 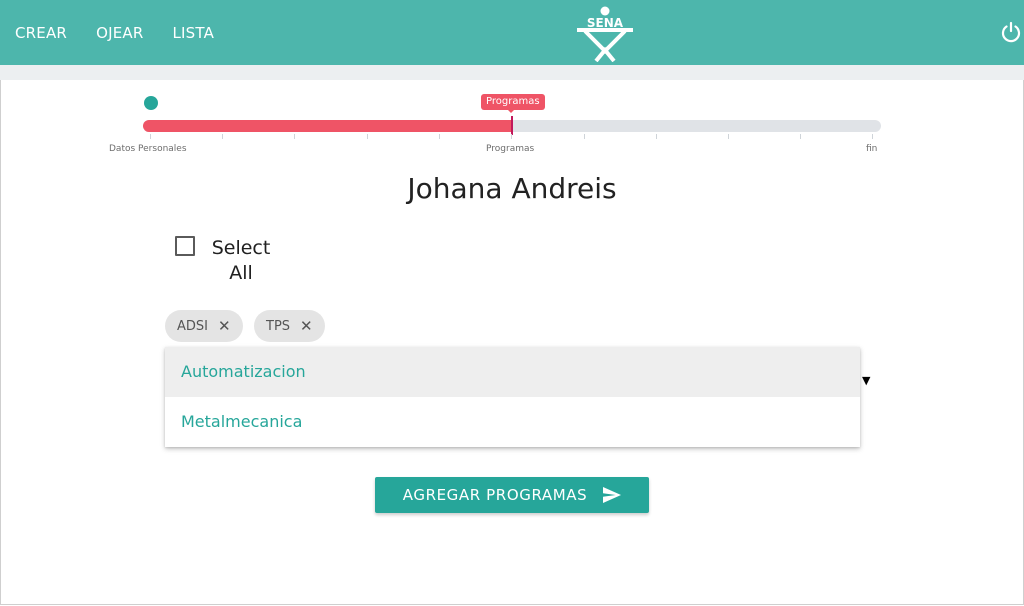 I want to click on program-dropdown-menu: Automatizacion Metalmecanica, so click(x=512, y=397).